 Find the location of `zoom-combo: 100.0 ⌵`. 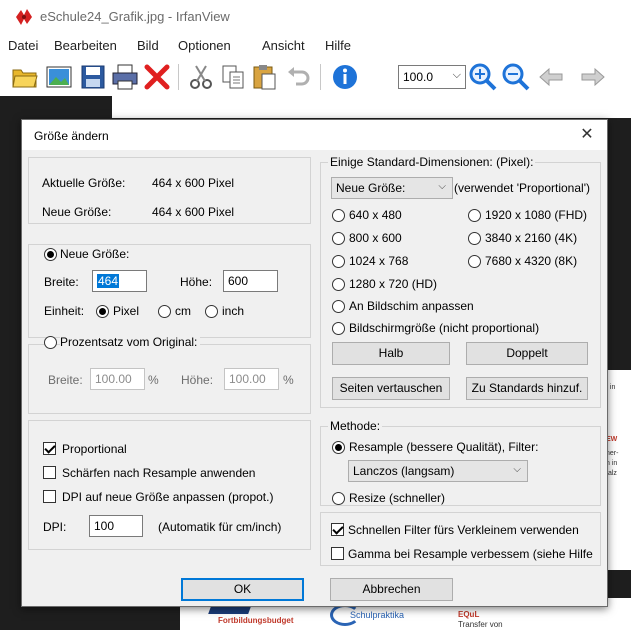

zoom-combo: 100.0 ⌵ is located at coordinates (432, 77).